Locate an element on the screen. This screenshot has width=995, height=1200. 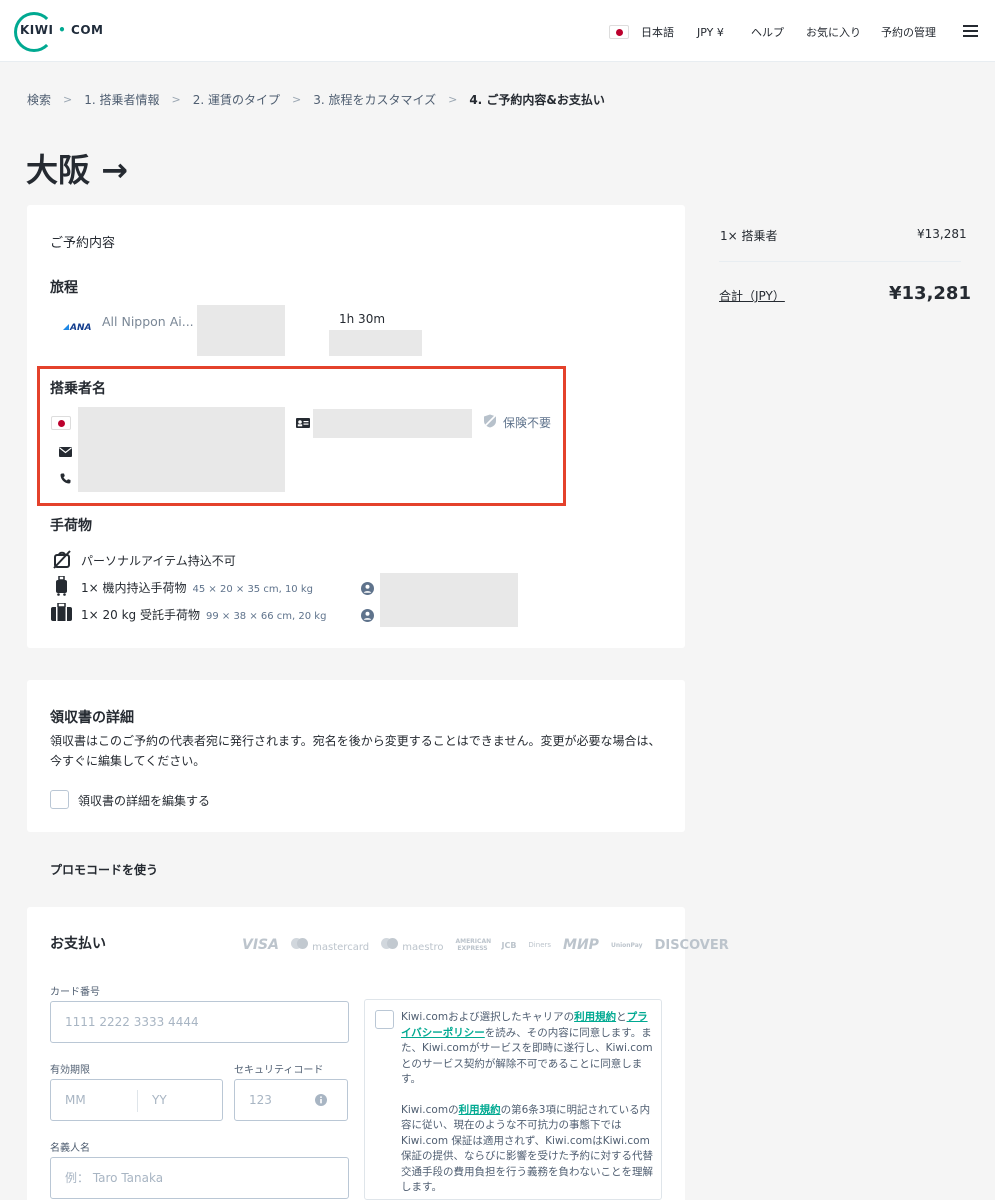
checked-bag-label: 1× 20 kg 受託手荷物 is located at coordinates (140, 615).